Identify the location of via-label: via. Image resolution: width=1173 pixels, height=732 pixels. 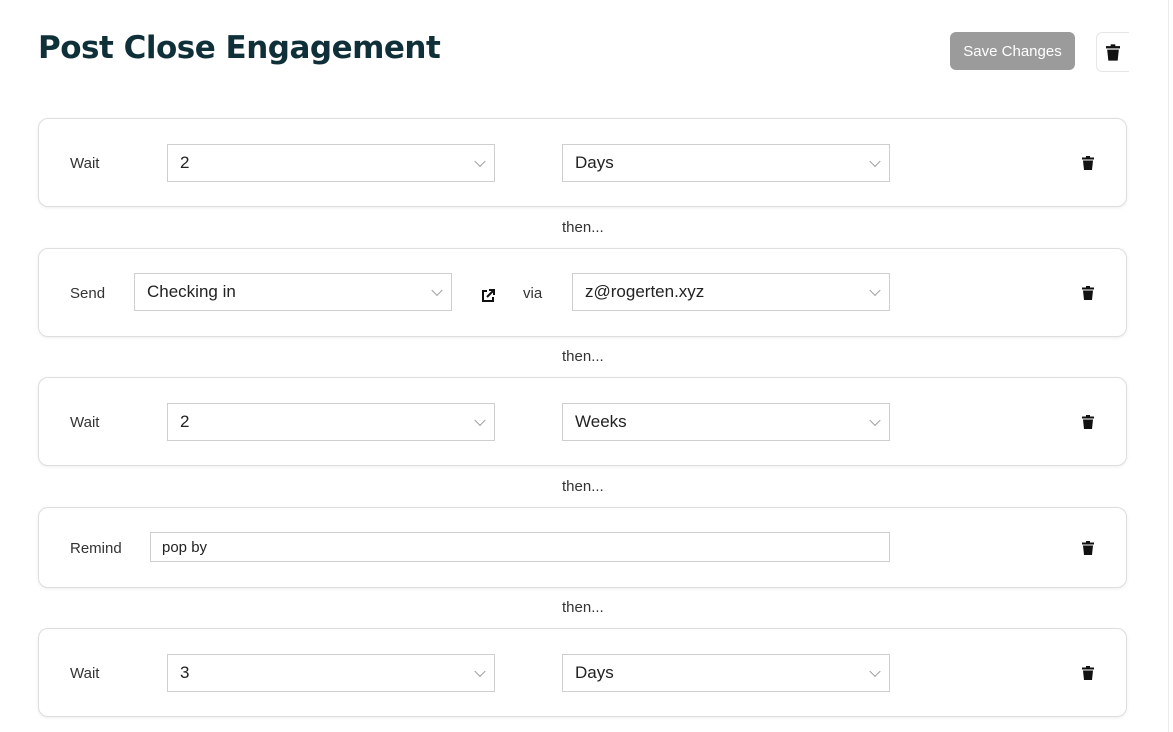
(533, 293).